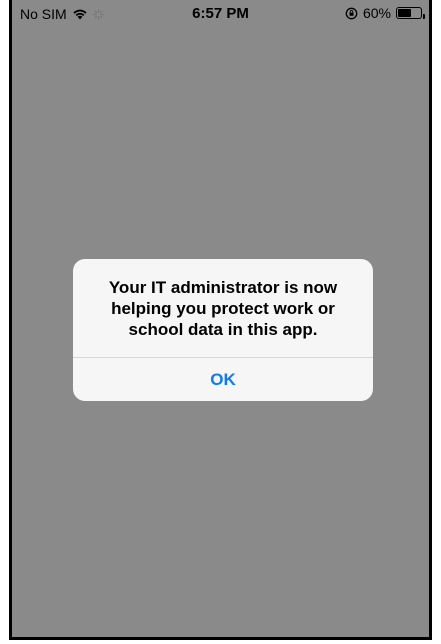 This screenshot has height=644, width=441. I want to click on battery-level-fill, so click(404, 13).